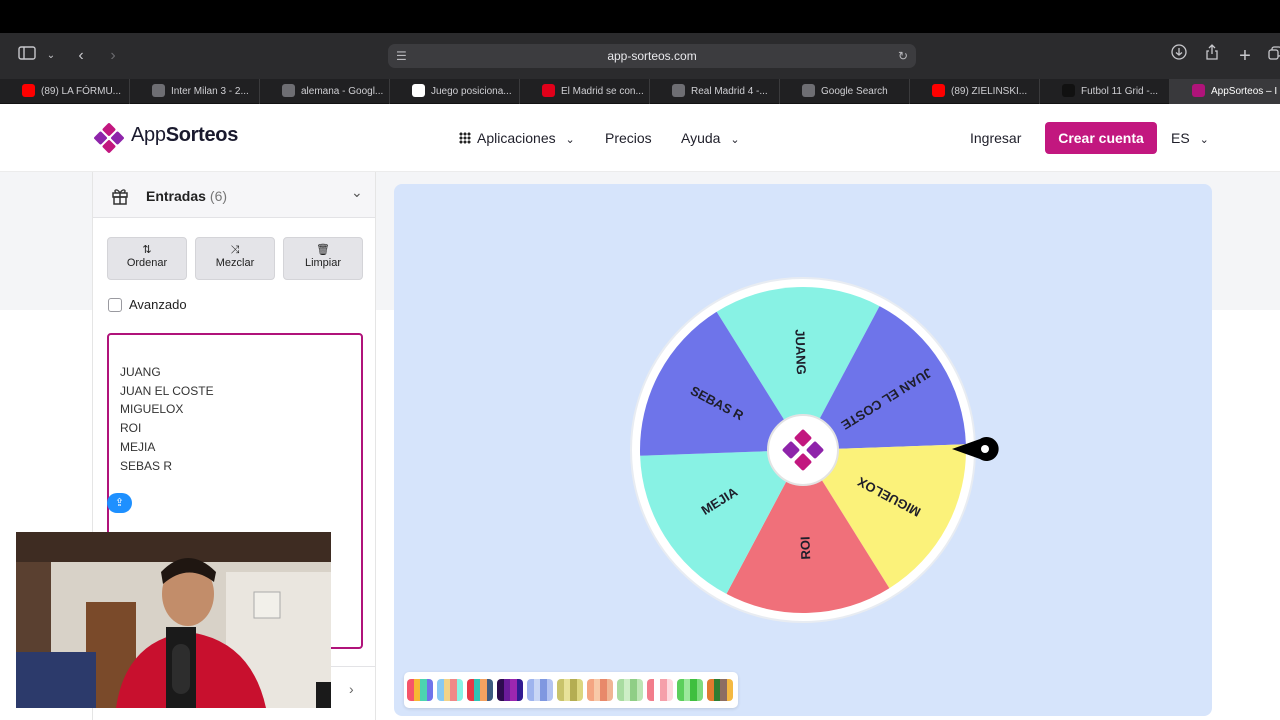  What do you see at coordinates (800, 352) in the screenshot?
I see `wheel-segment-label: JUANG` at bounding box center [800, 352].